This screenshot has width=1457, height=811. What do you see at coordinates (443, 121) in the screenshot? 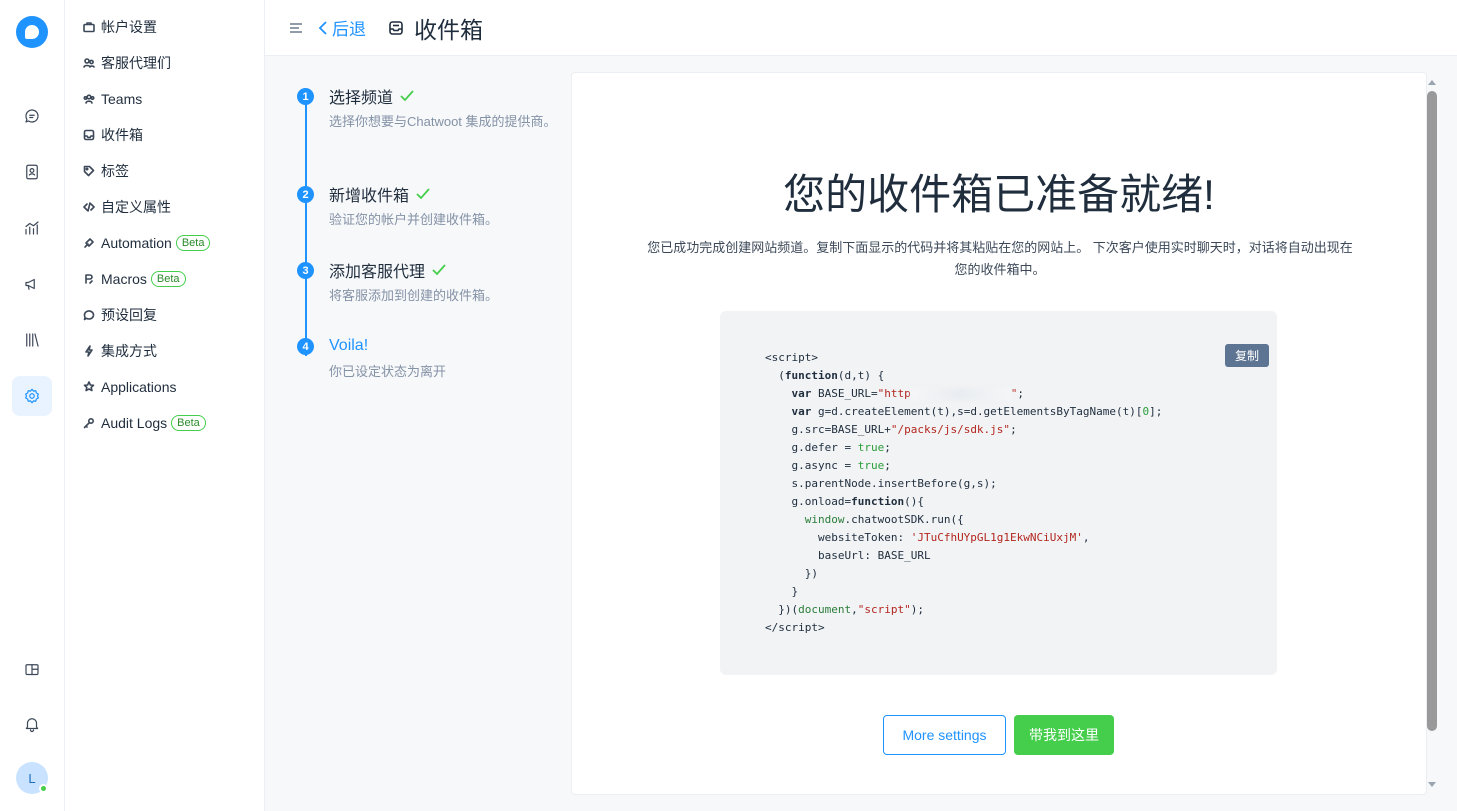
I see `step-description: 选择你想要与Chatwoot 集成的提供商。` at bounding box center [443, 121].